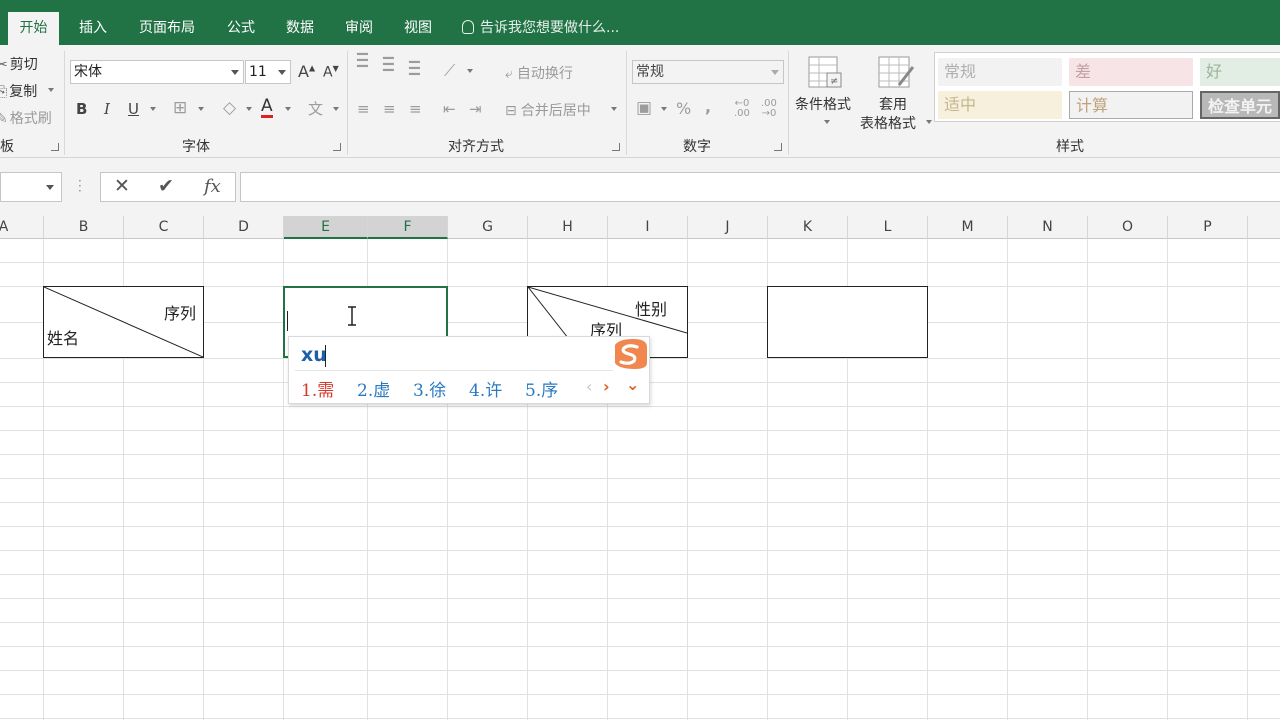 The width and height of the screenshot is (1280, 720). I want to click on name-box, so click(31, 187).